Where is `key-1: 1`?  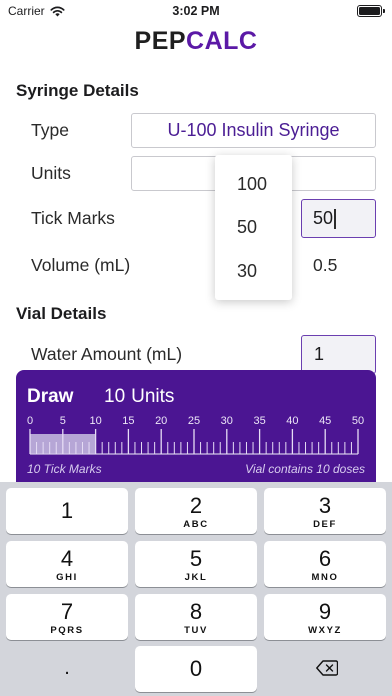 key-1: 1 is located at coordinates (67, 511).